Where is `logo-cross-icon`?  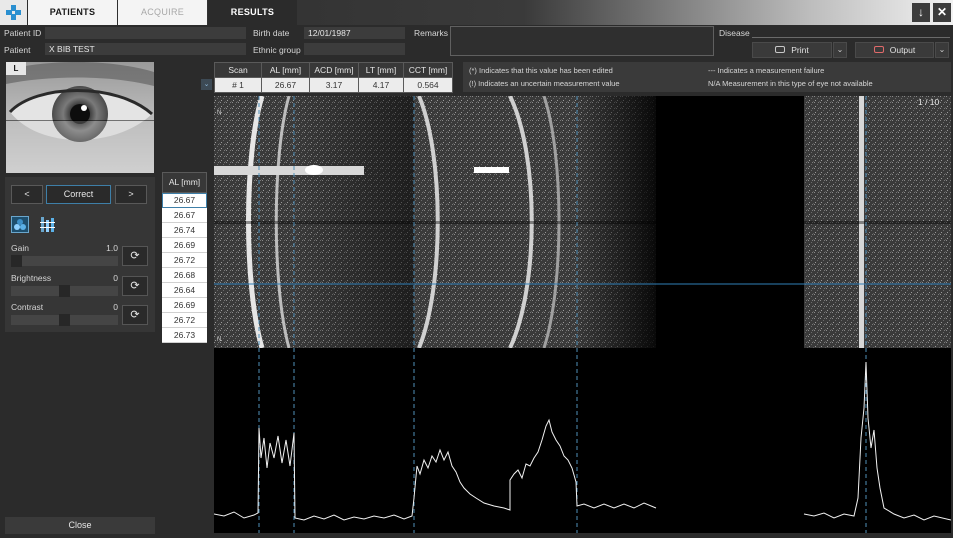
logo-cross-icon is located at coordinates (13, 12).